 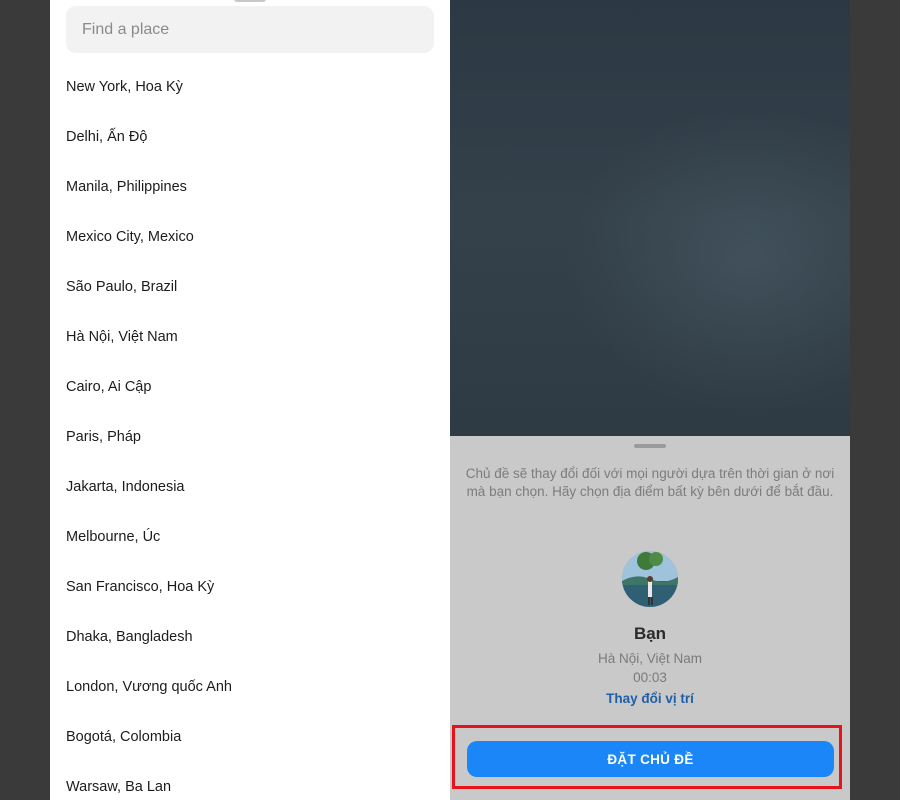 What do you see at coordinates (650, 759) in the screenshot?
I see `set-theme-button: ĐẶT CHỦ ĐỀ` at bounding box center [650, 759].